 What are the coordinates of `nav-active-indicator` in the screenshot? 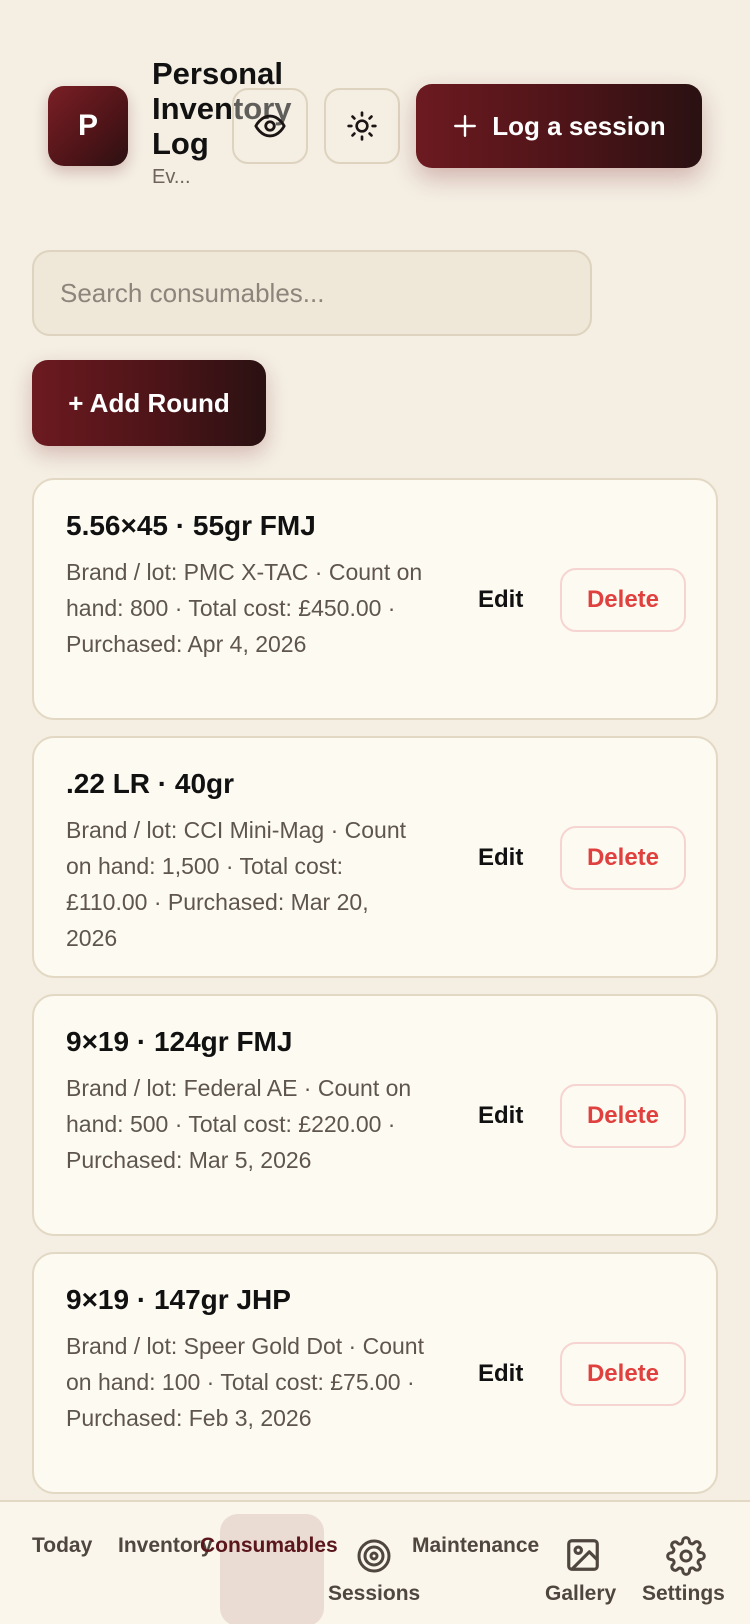 It's located at (272, 1569).